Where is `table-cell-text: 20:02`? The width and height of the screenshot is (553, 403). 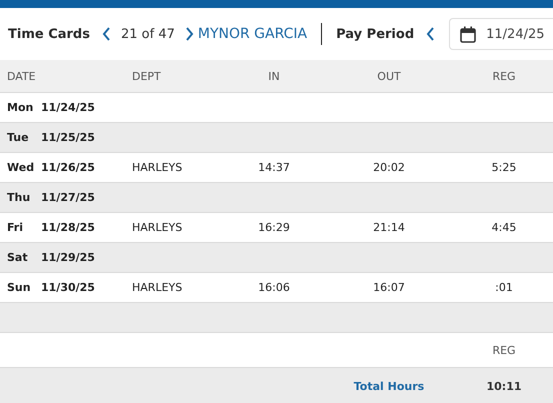 table-cell-text: 20:02 is located at coordinates (389, 167).